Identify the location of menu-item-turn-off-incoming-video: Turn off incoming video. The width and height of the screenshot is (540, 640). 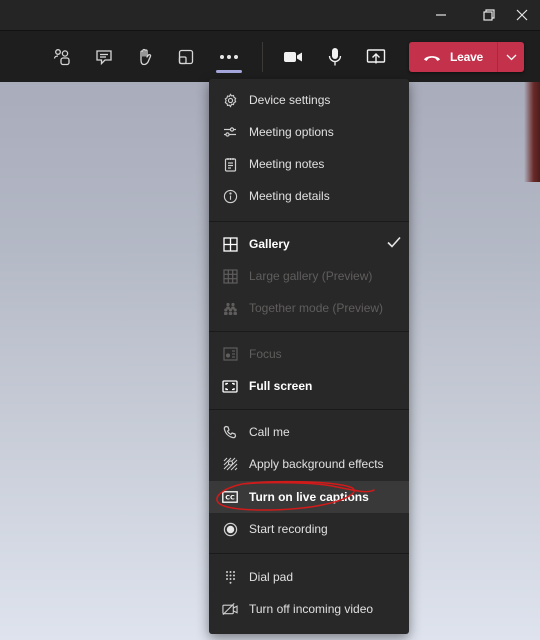
(309, 609).